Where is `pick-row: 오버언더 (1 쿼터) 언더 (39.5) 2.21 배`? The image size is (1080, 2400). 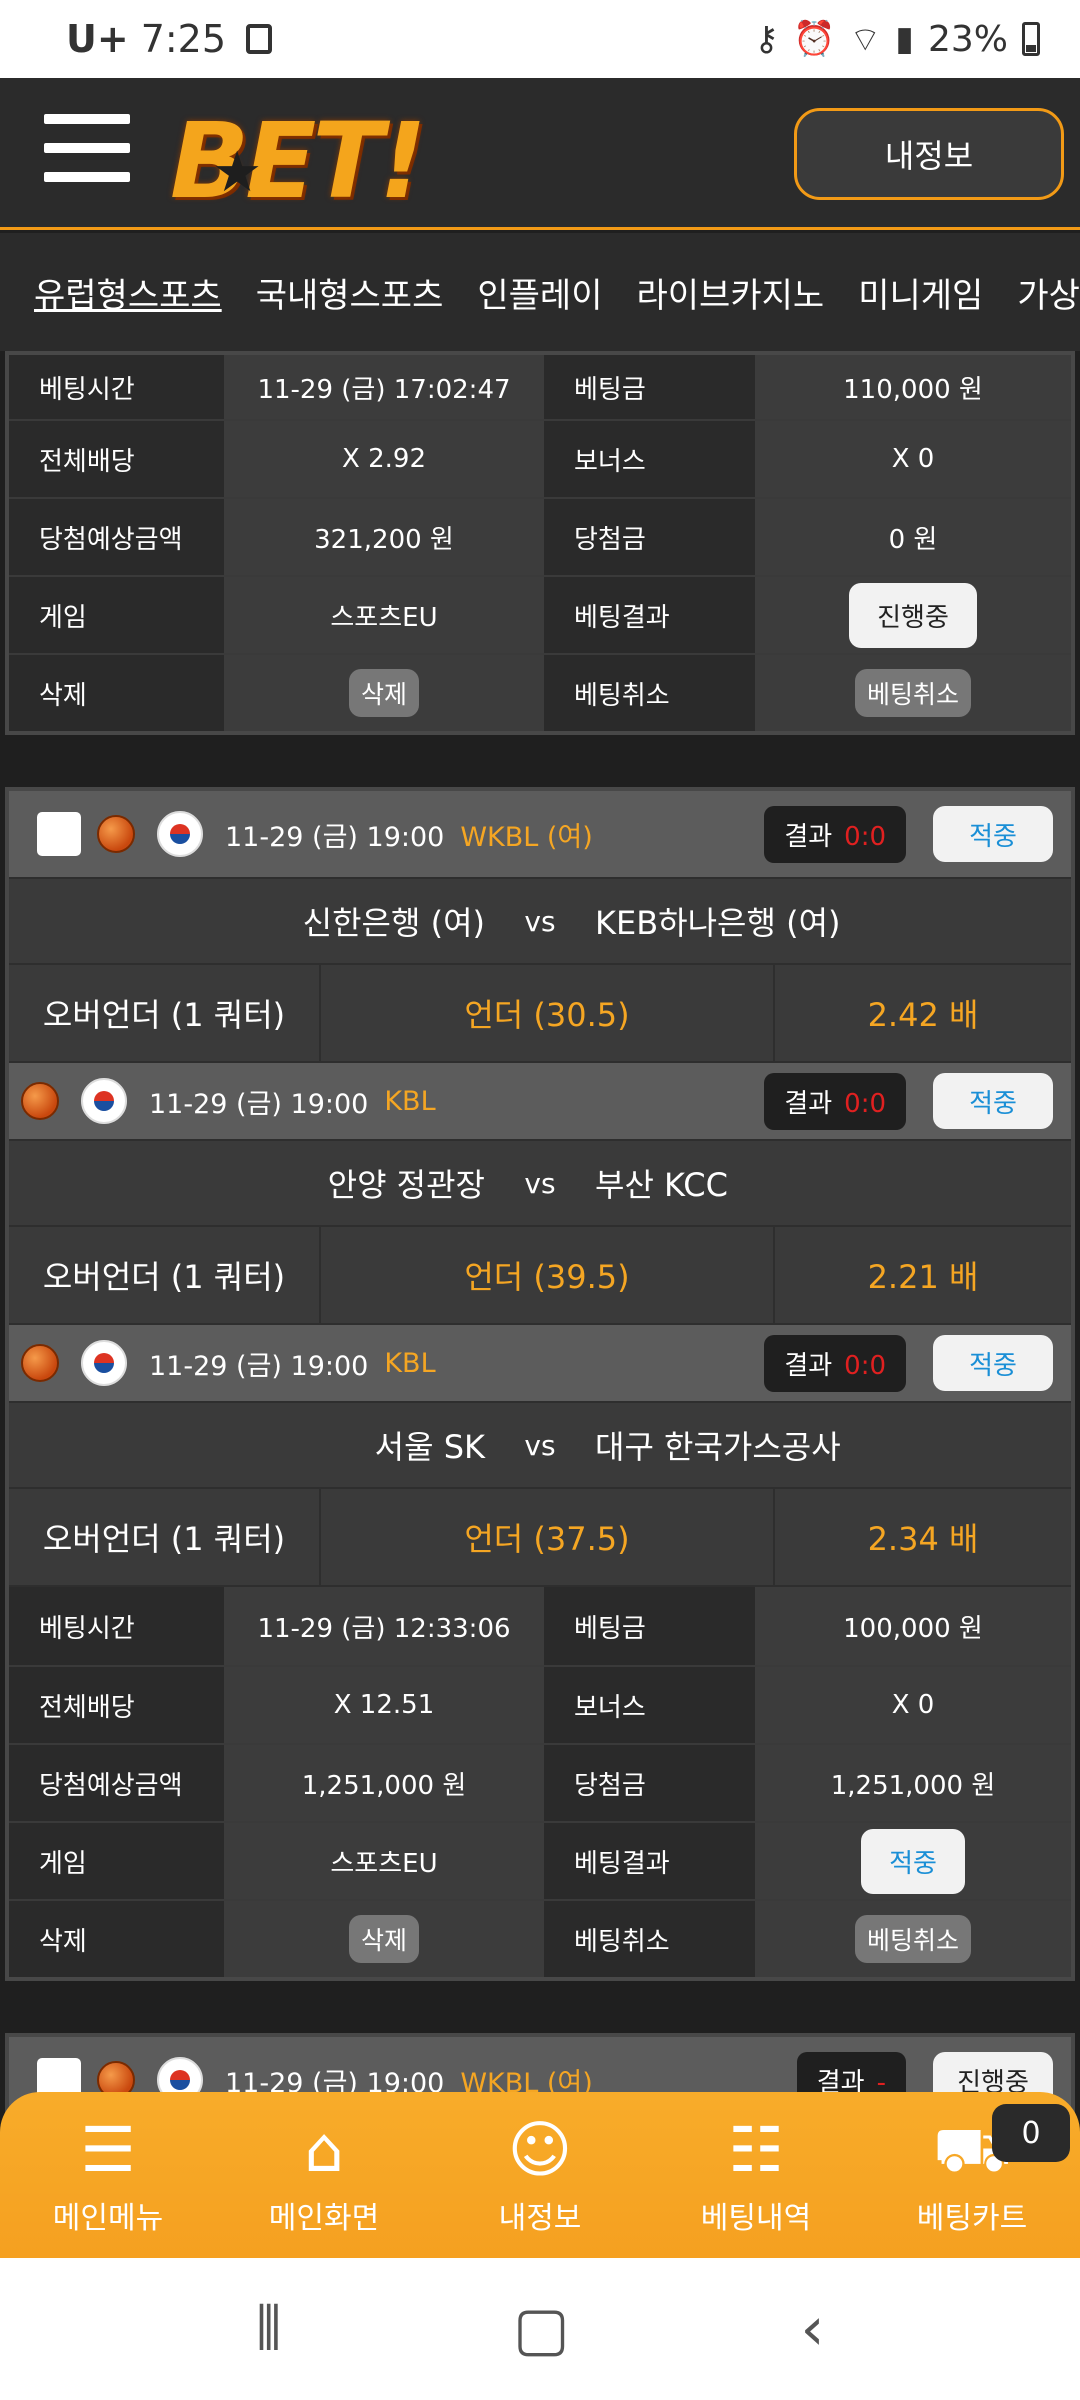
pick-row: 오버언더 (1 쿼터) 언더 (39.5) 2.21 배 is located at coordinates (540, 1276).